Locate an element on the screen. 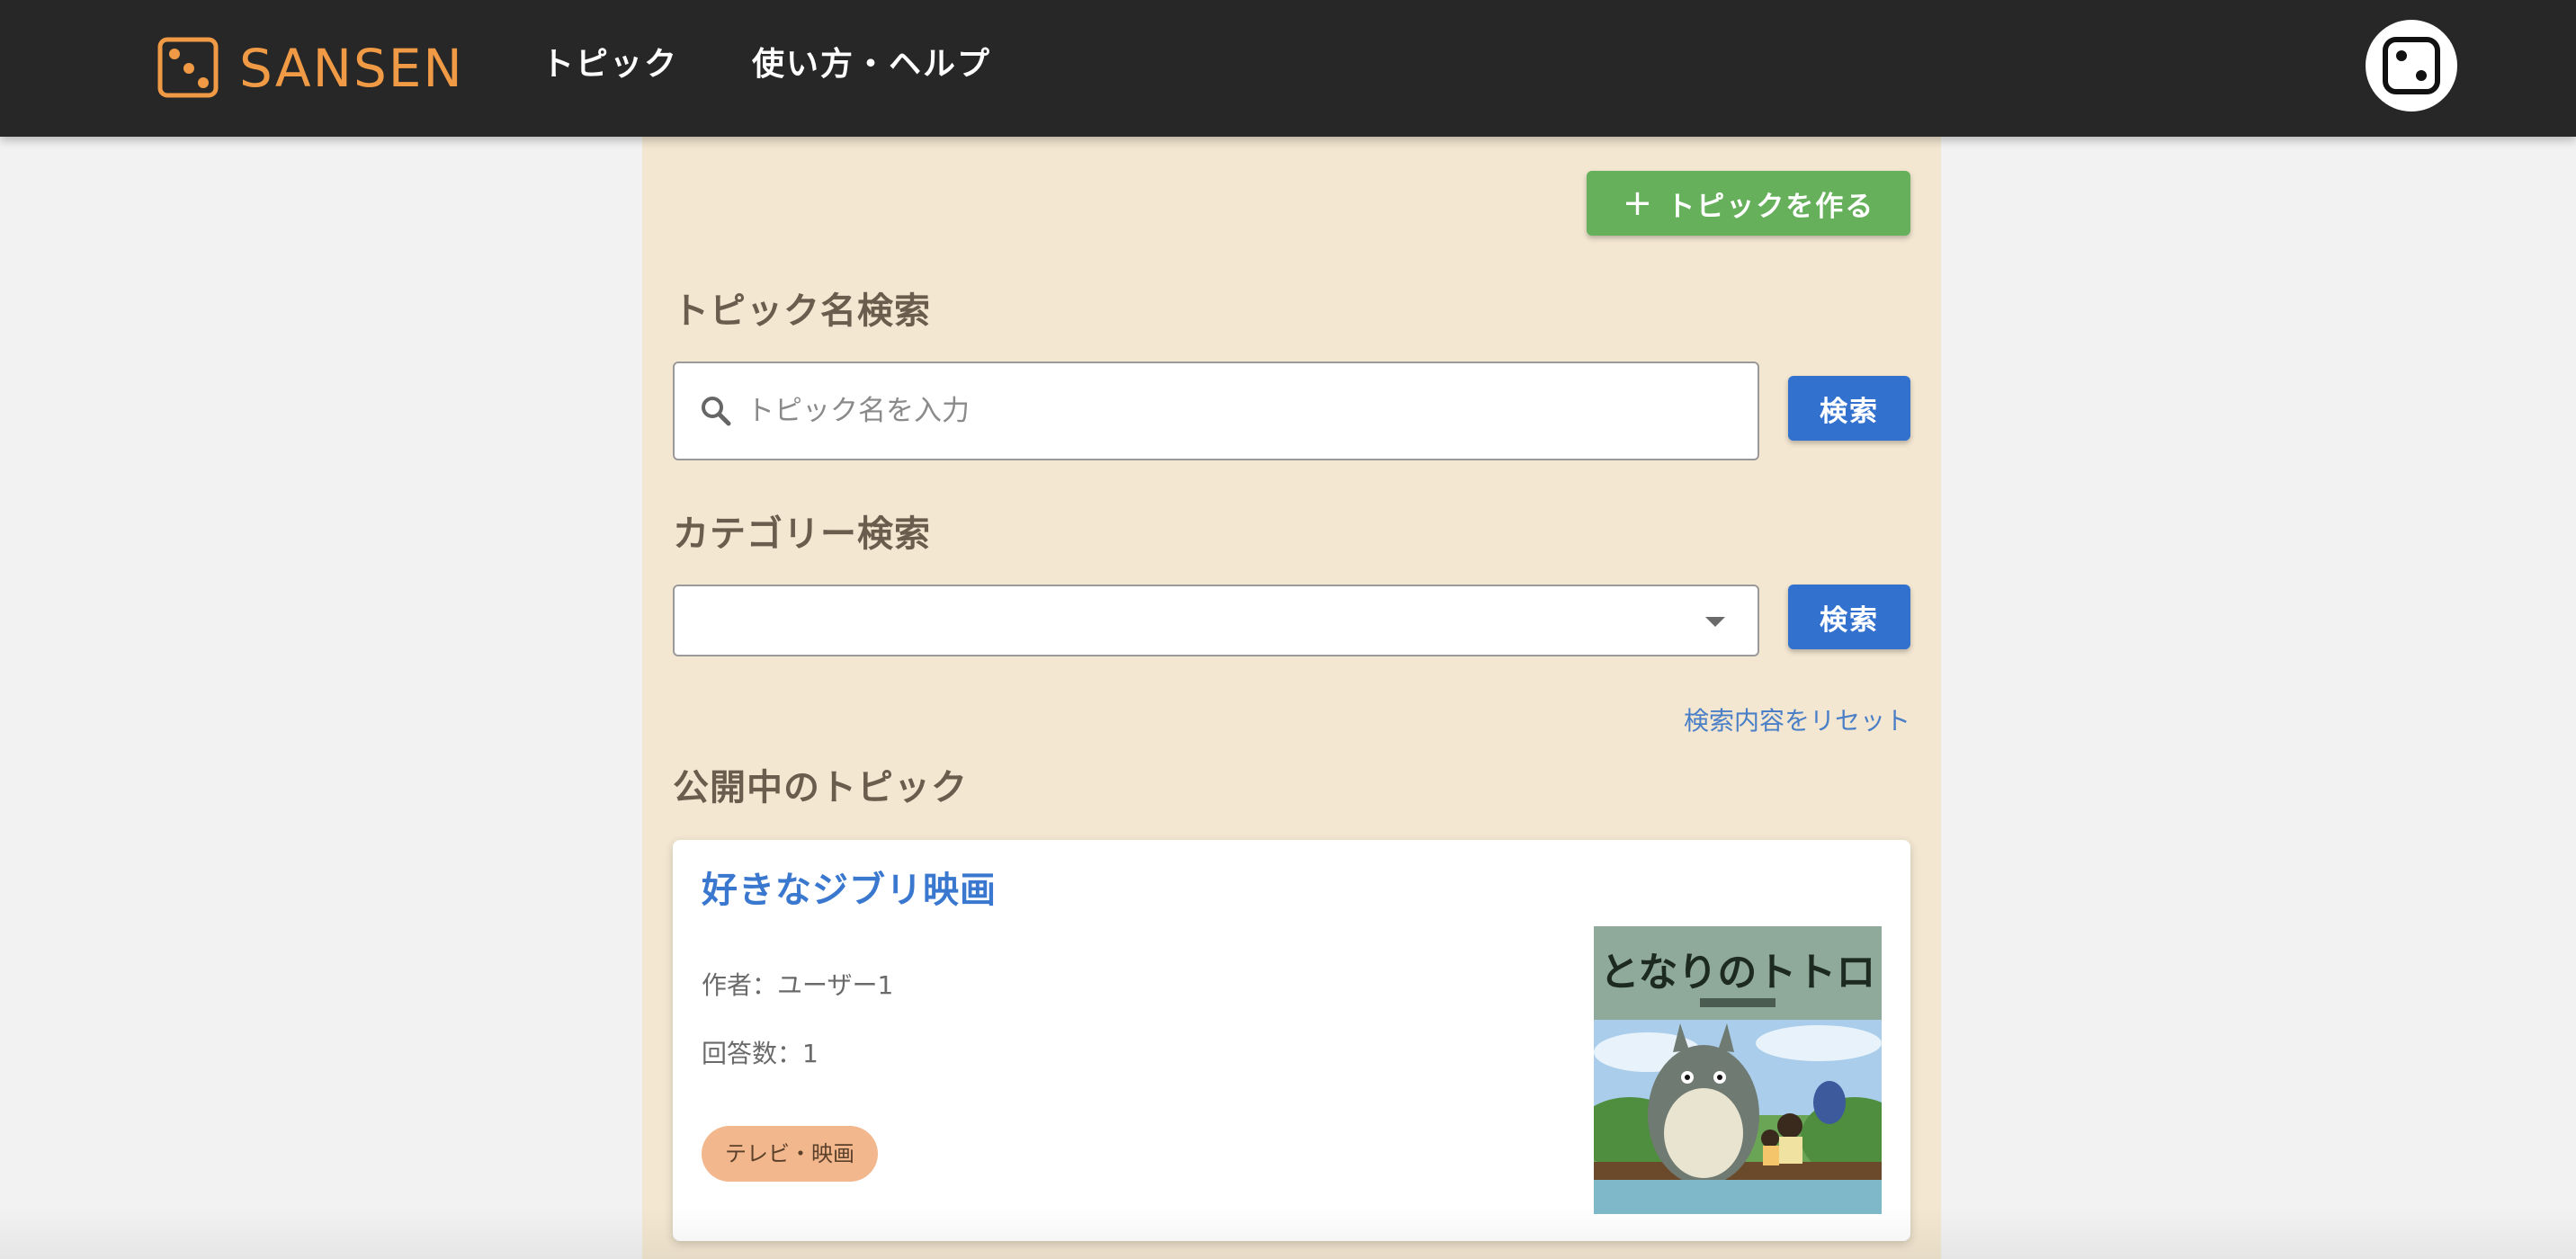  topic-search-field is located at coordinates (1216, 411).